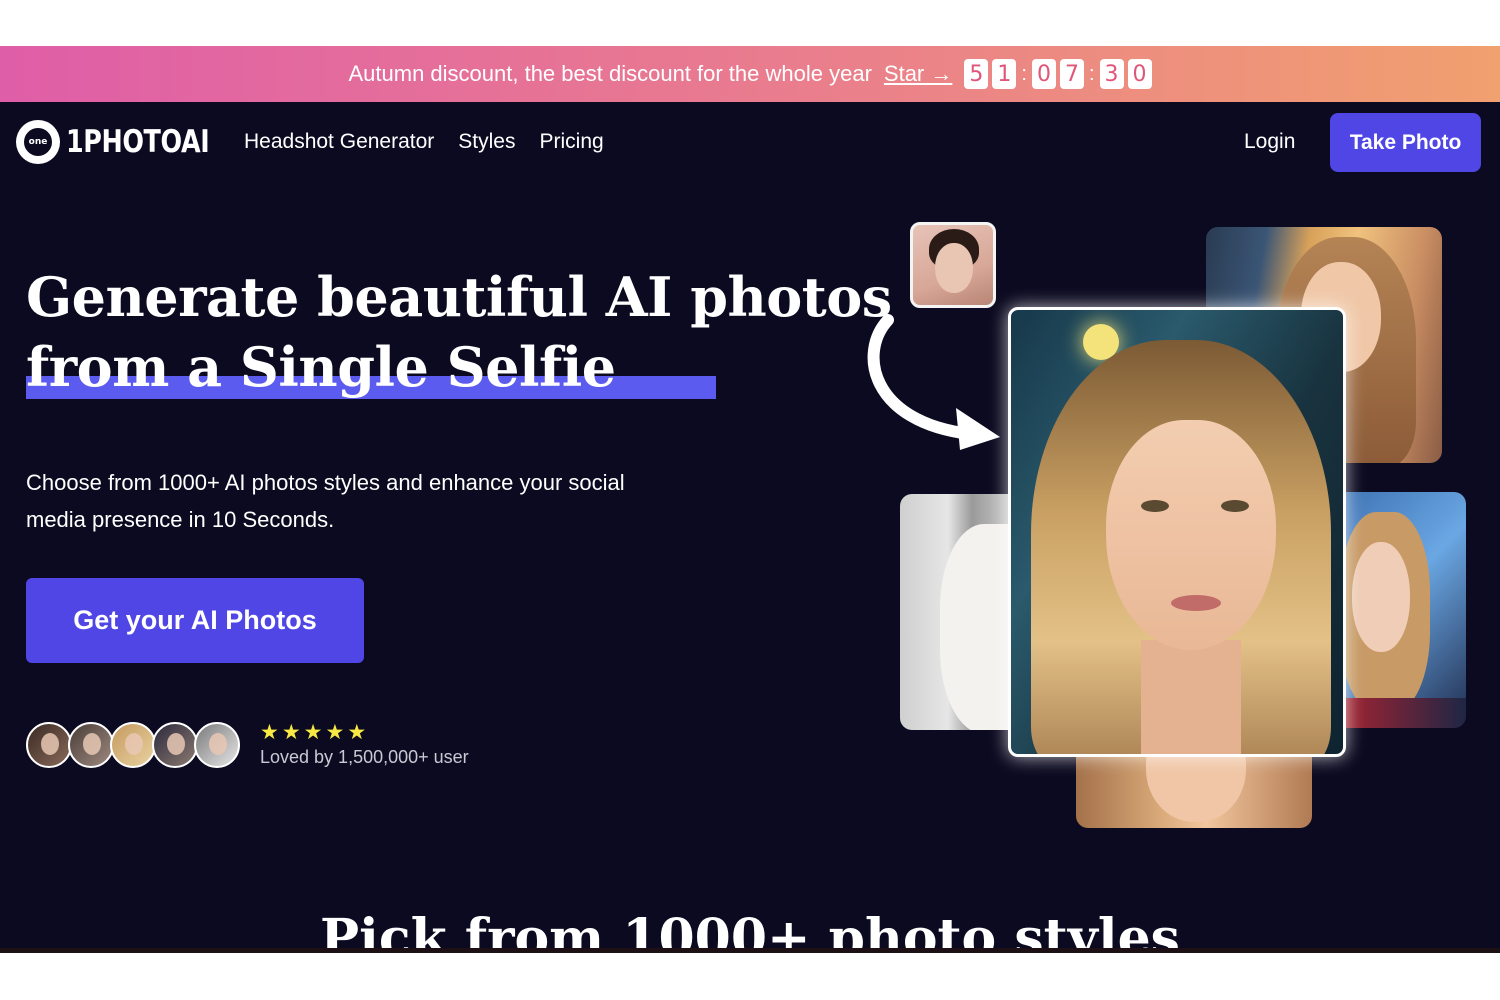 The width and height of the screenshot is (1500, 1000). Describe the element at coordinates (1111, 74) in the screenshot. I see `countdown-digit: 3` at that location.